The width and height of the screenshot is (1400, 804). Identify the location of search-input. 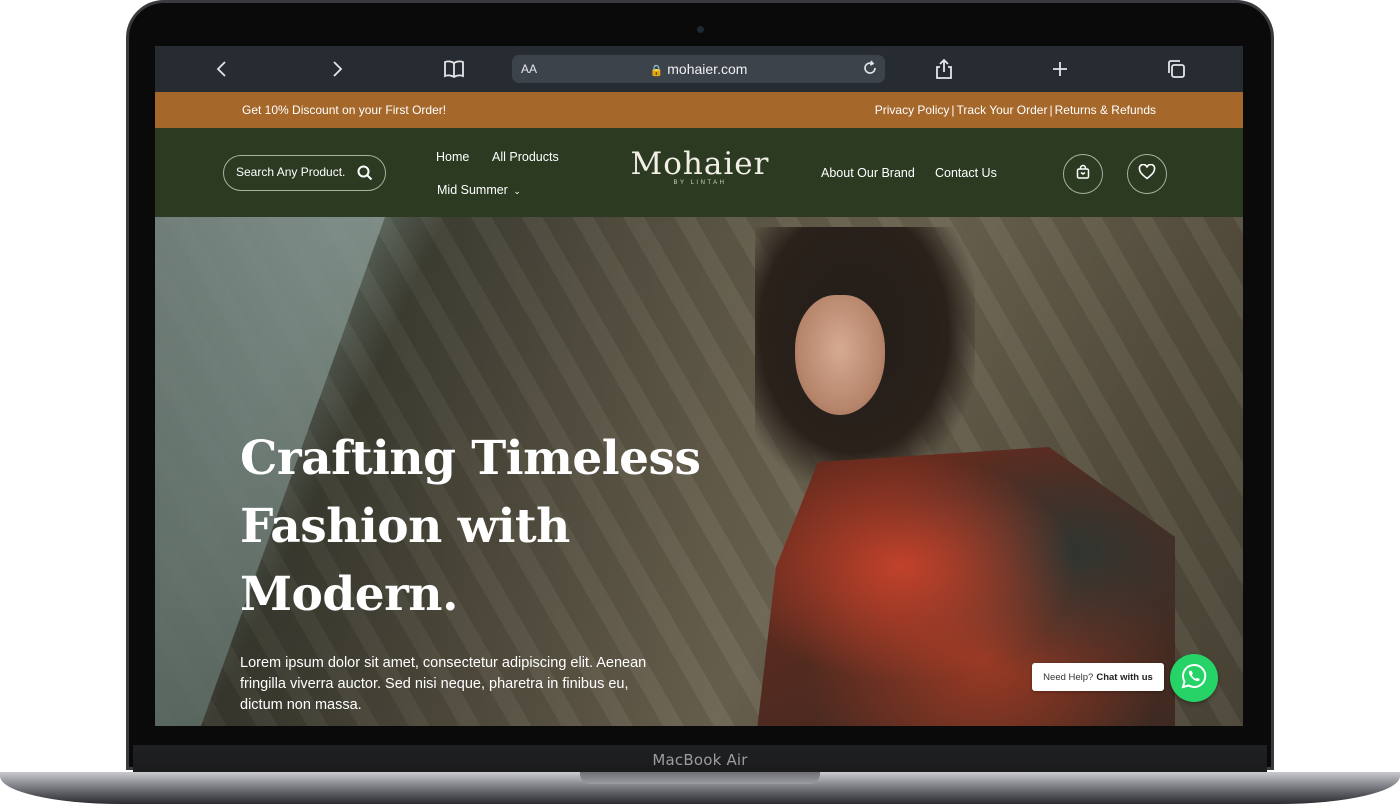
(291, 172).